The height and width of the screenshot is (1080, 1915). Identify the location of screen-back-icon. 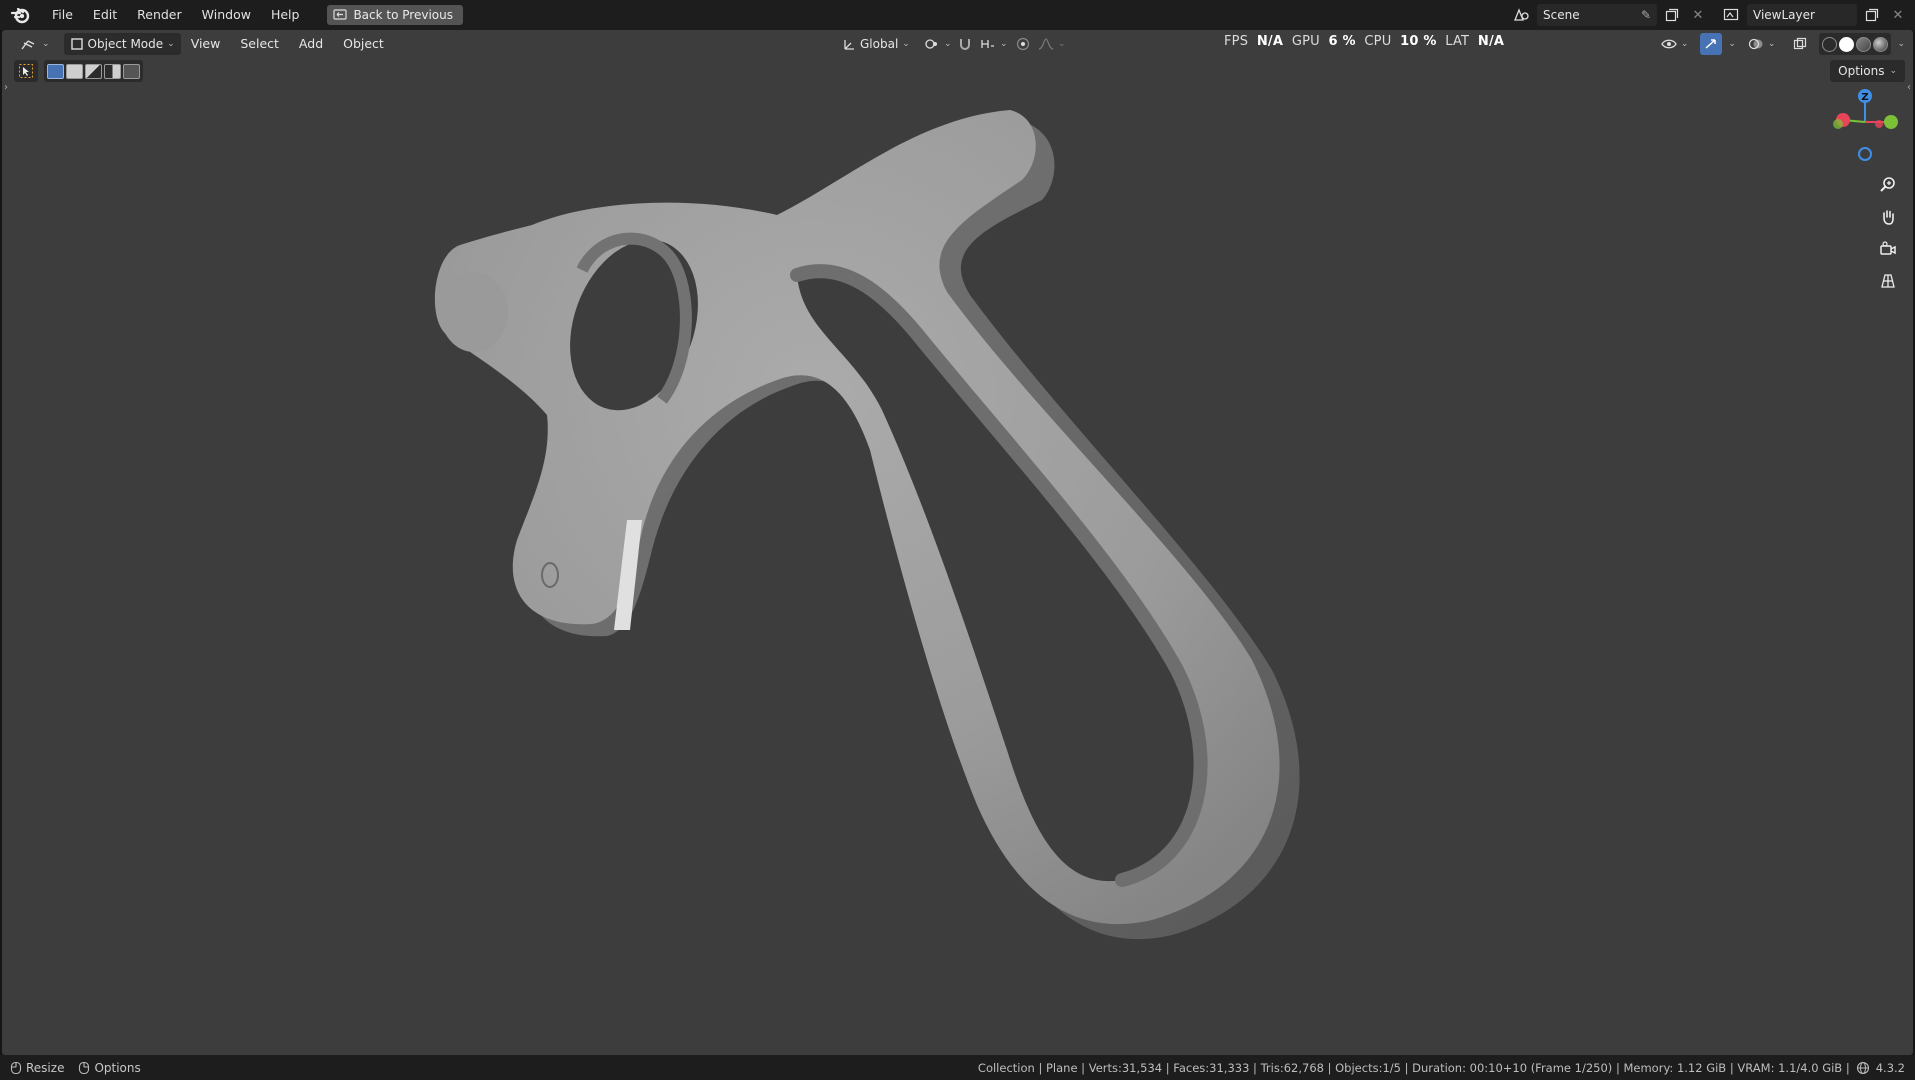
(340, 14).